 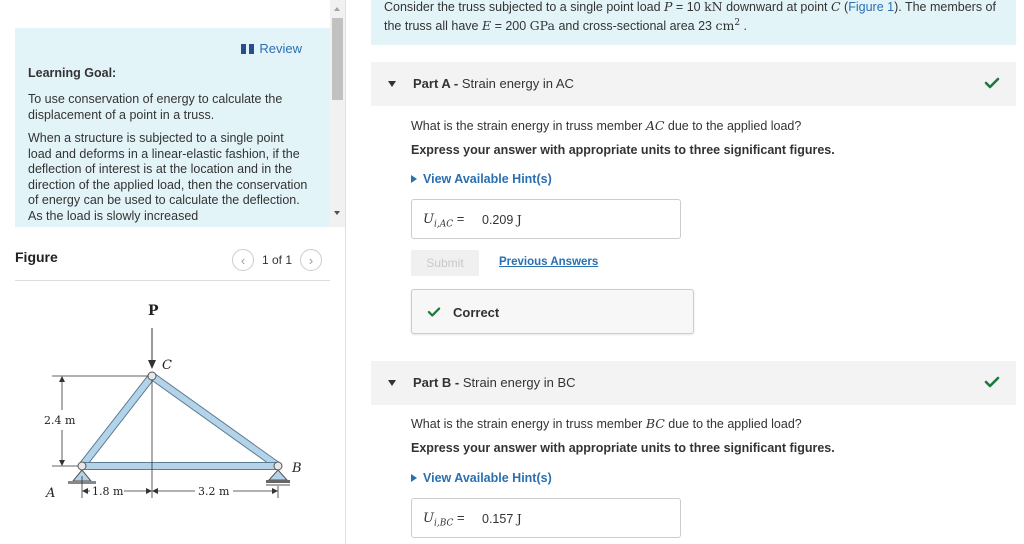 What do you see at coordinates (280, 48) in the screenshot?
I see `review-label: Review` at bounding box center [280, 48].